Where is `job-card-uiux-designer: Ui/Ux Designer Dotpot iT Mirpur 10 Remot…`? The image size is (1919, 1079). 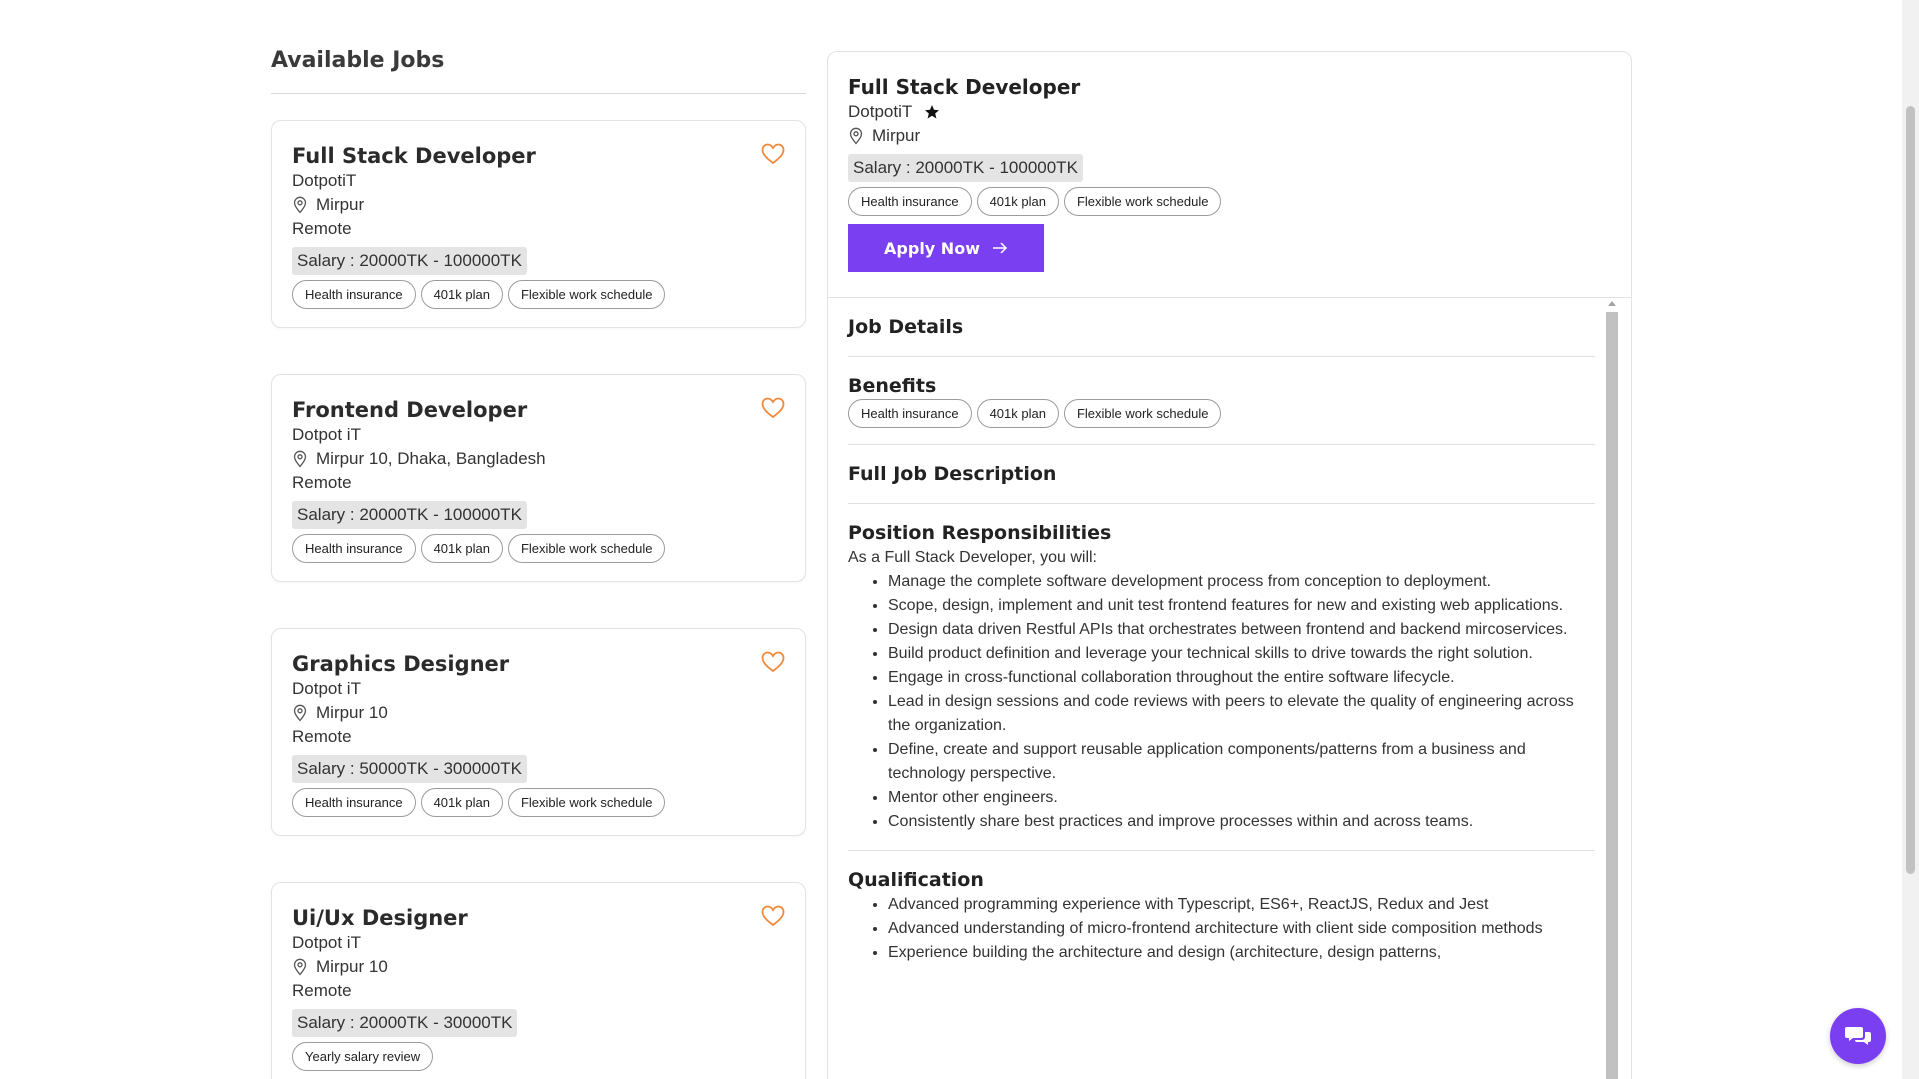
job-card-uiux-designer: Ui/Ux Designer Dotpot iT Mirpur 10 Remot… is located at coordinates (538, 980).